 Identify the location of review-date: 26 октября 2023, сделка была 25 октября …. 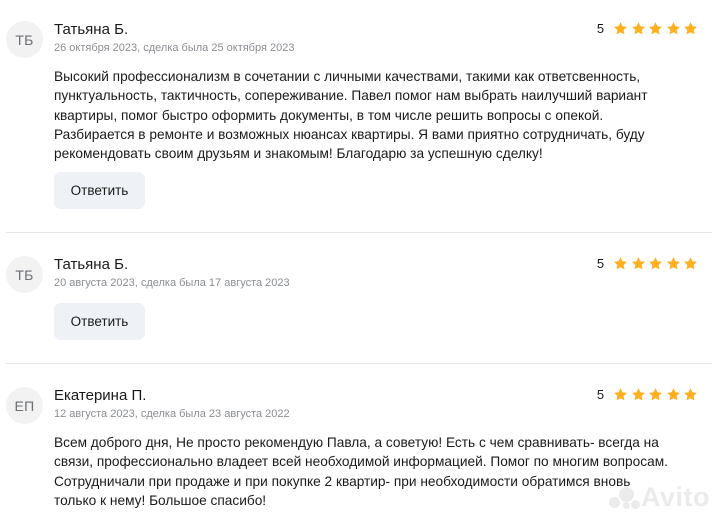
(174, 48).